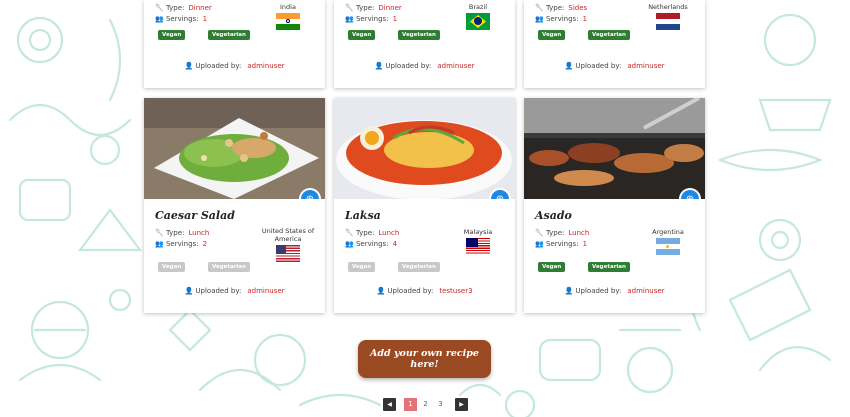 The height and width of the screenshot is (417, 850). What do you see at coordinates (478, 246) in the screenshot?
I see `malaysia-flag-icon` at bounding box center [478, 246].